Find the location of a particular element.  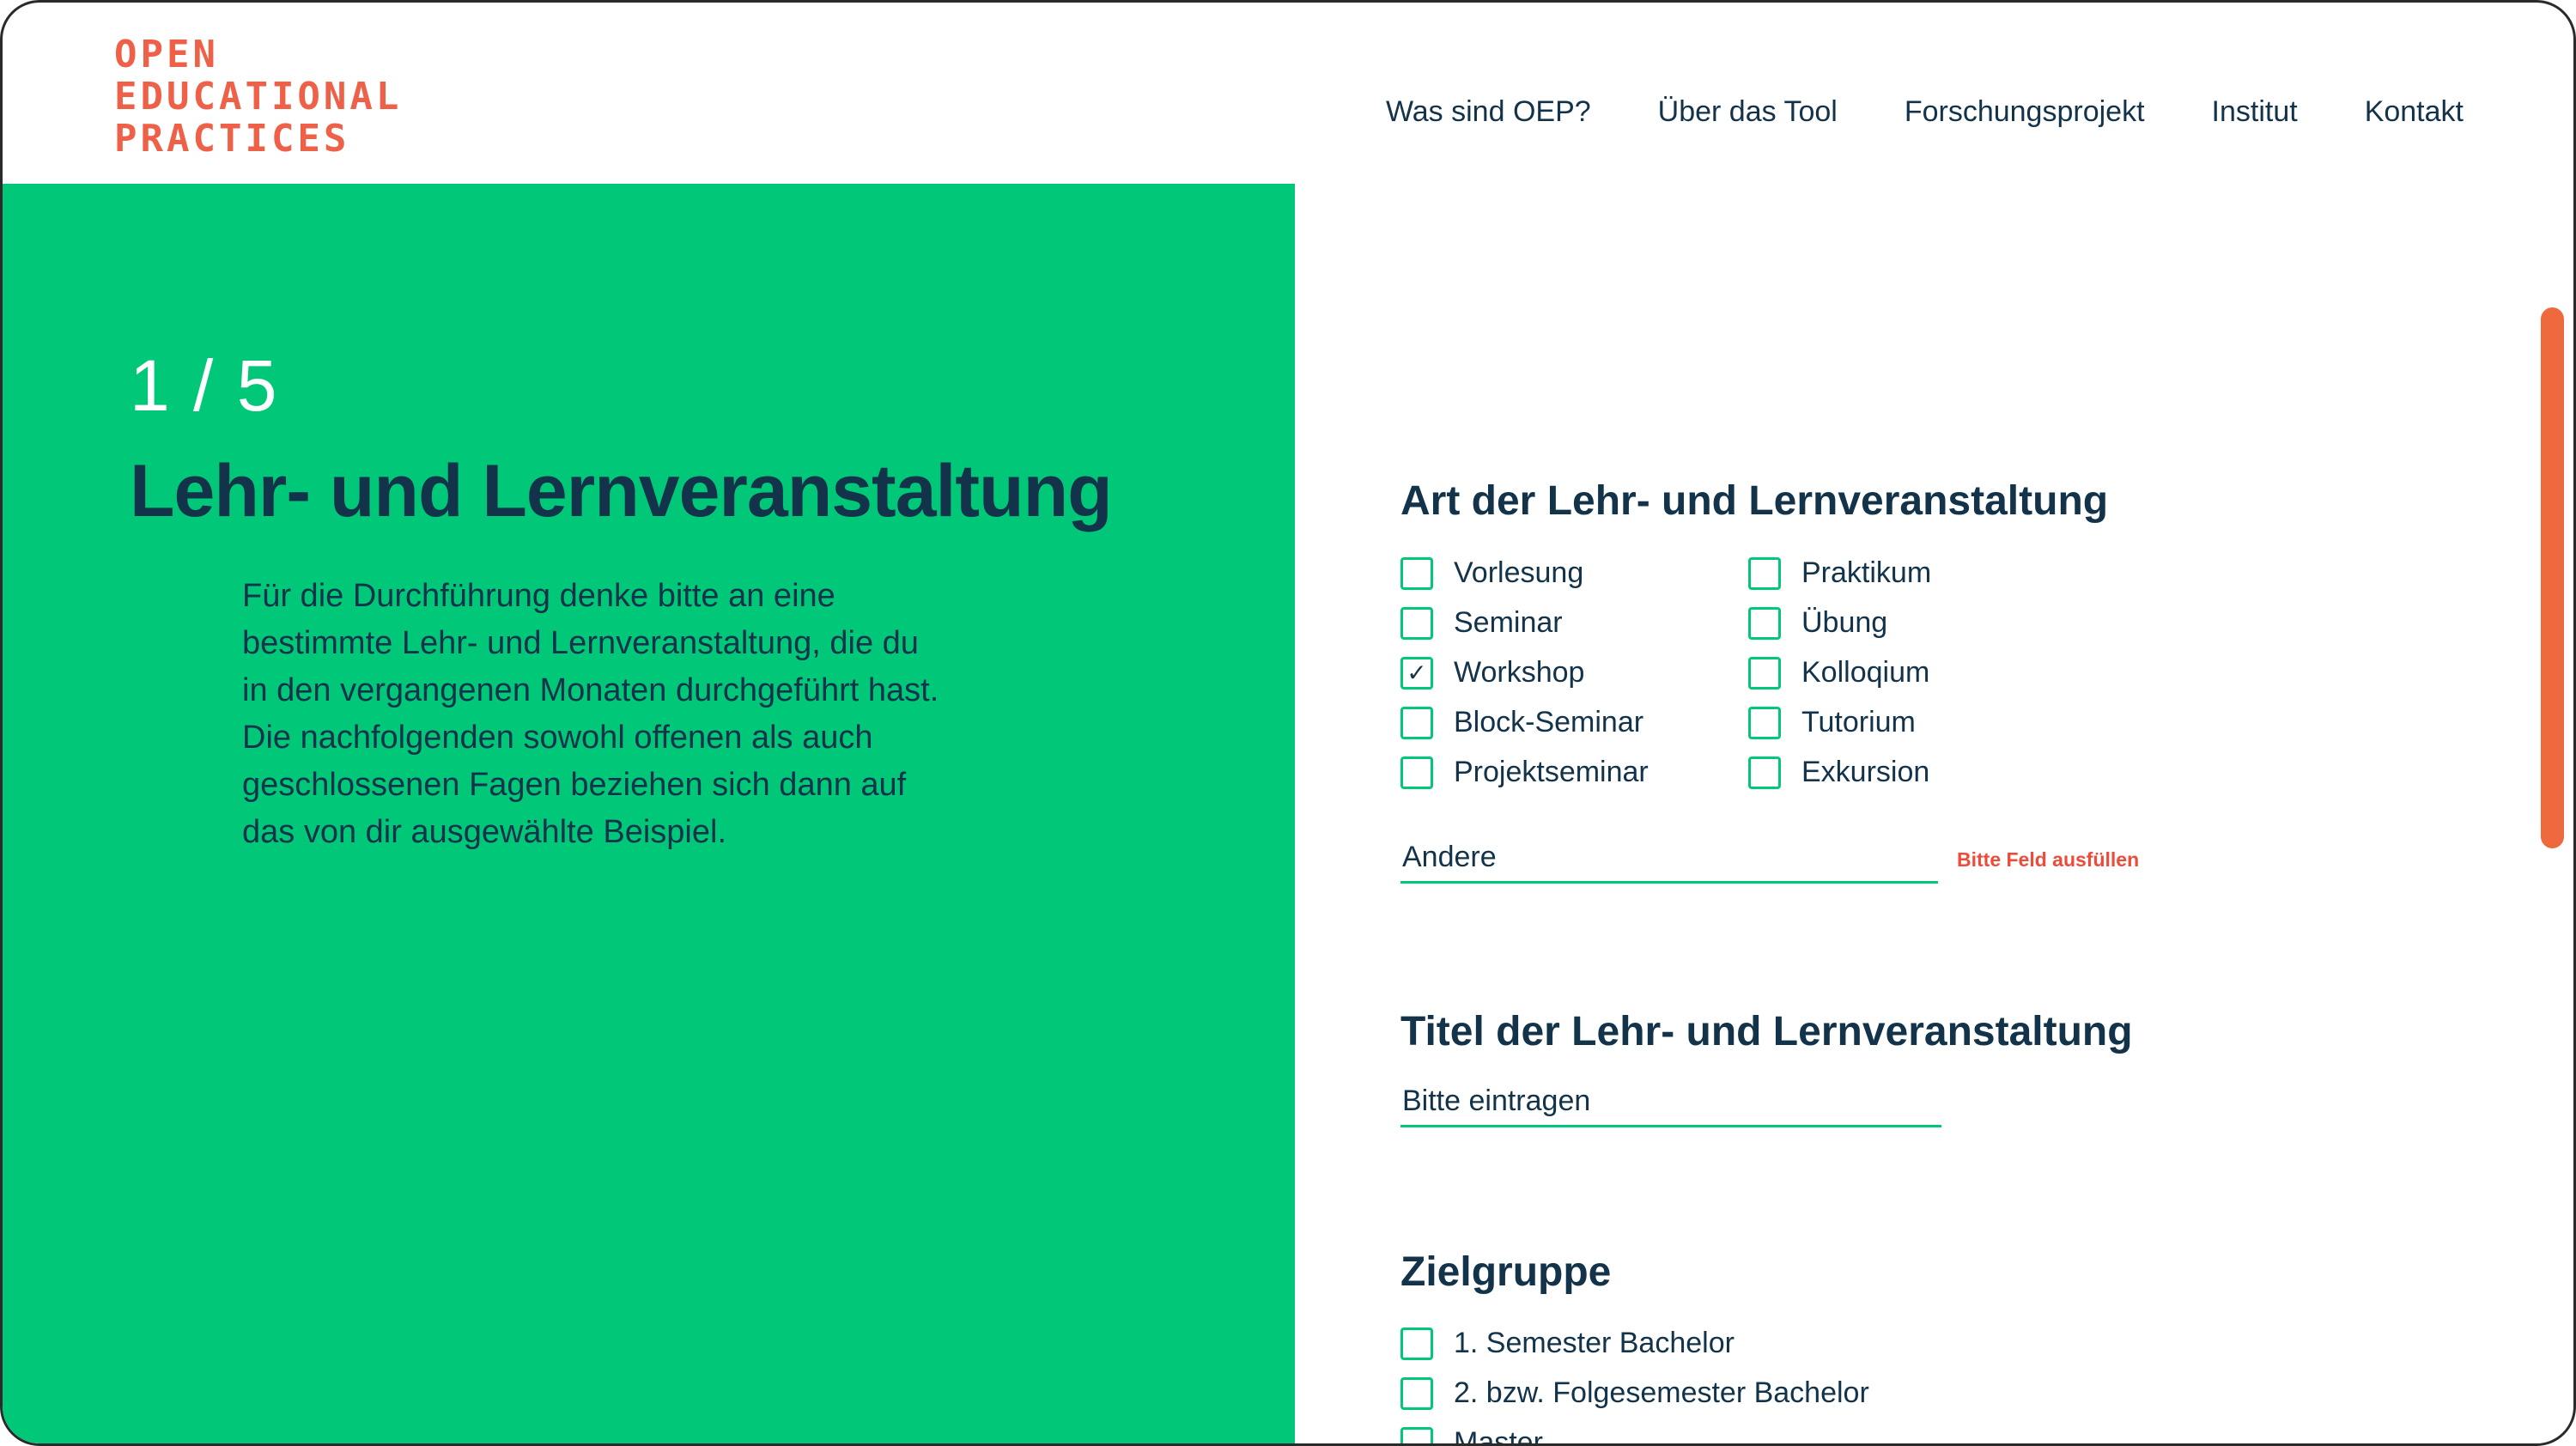

logo-line-3: PRACTICES is located at coordinates (232, 139).